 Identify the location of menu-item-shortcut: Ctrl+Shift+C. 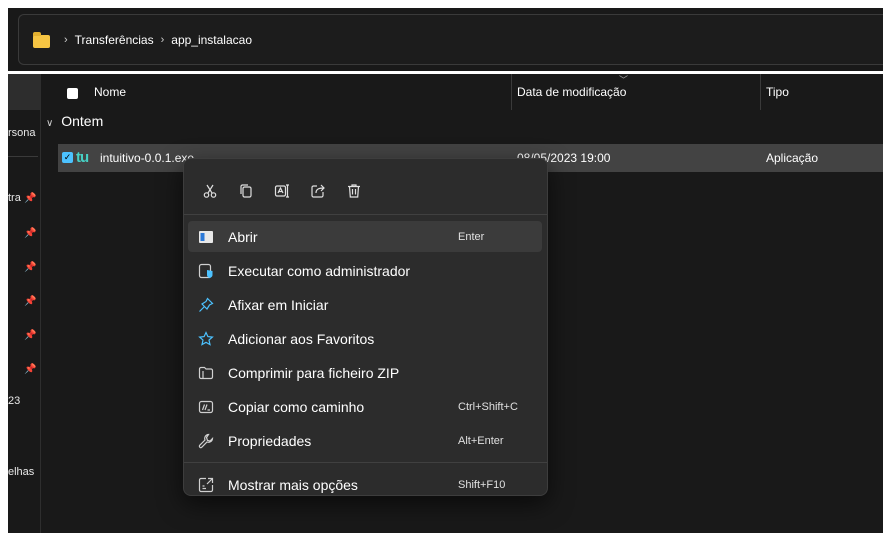
(488, 407).